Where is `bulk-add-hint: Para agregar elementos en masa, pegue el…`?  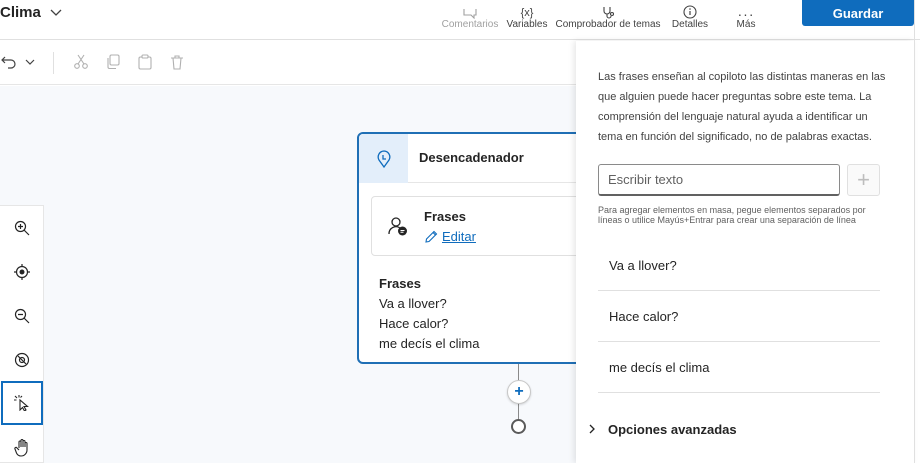 bulk-add-hint: Para agregar elementos en masa, pegue el… is located at coordinates (732, 215).